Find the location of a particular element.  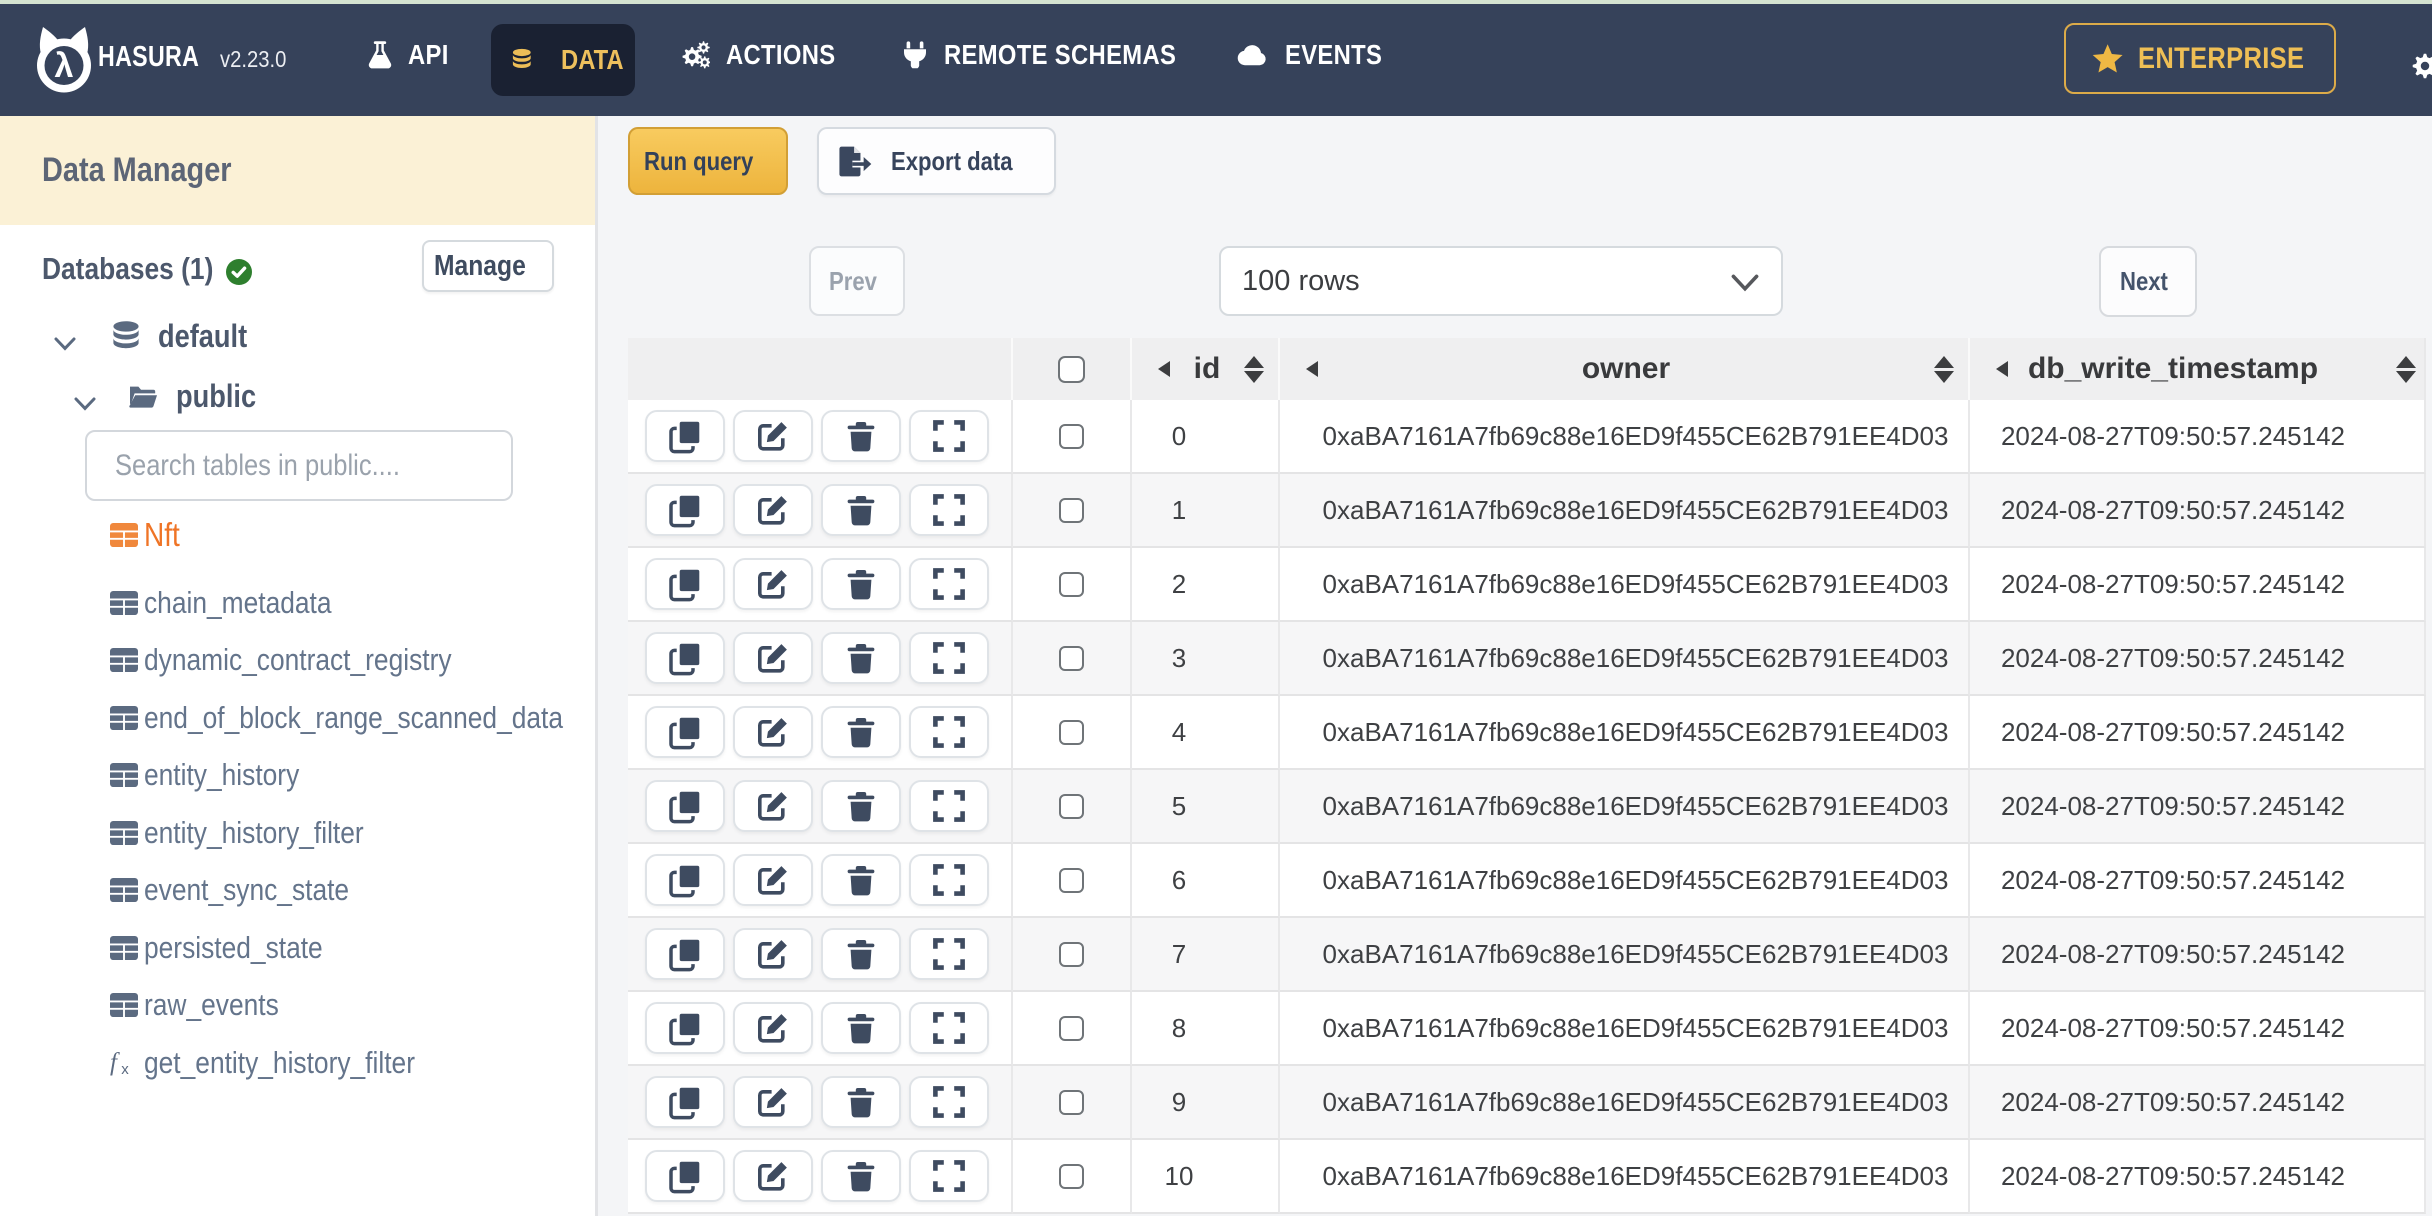

svg-text: f is located at coordinates (115, 1063).